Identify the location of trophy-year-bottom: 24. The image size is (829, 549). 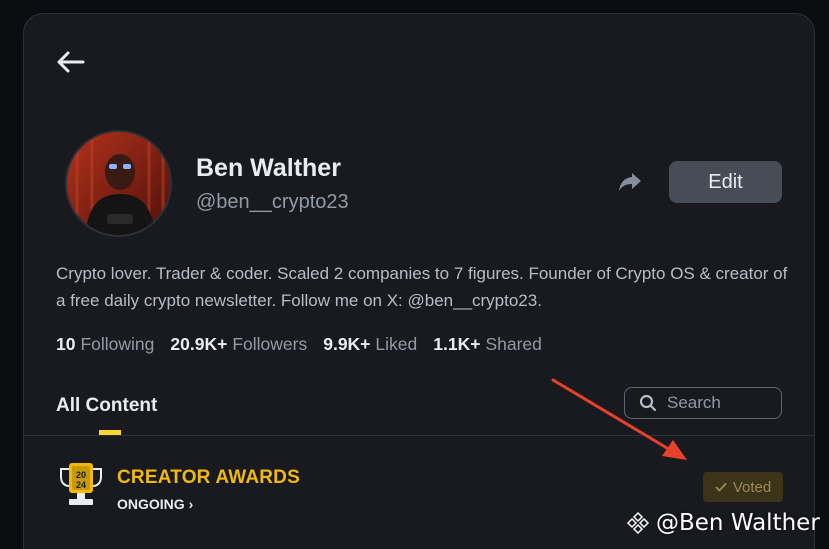
(81, 485).